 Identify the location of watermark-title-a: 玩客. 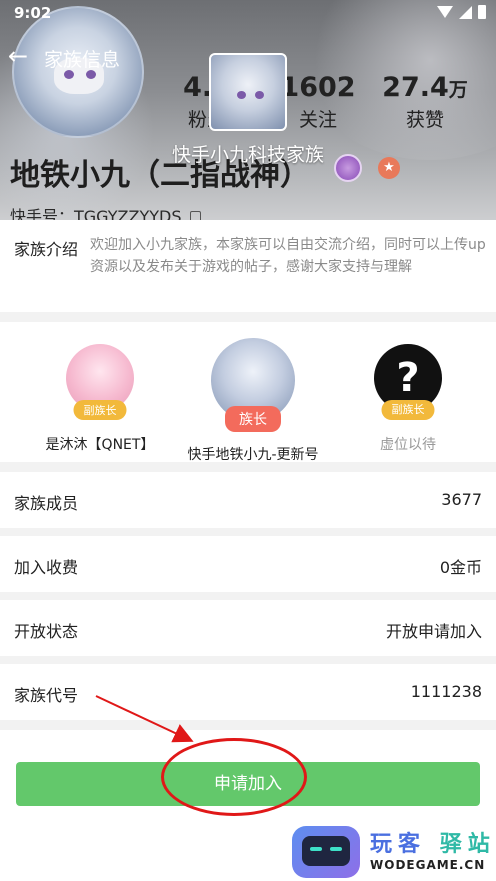
(398, 844).